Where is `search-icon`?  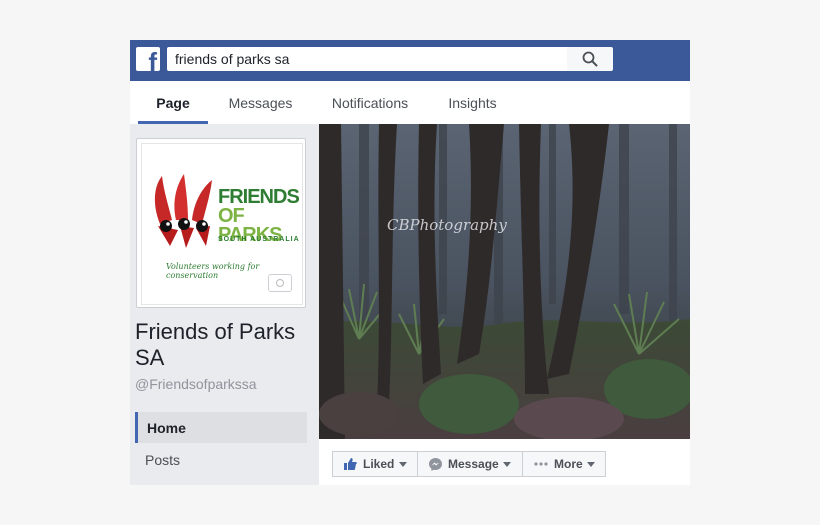 search-icon is located at coordinates (590, 59).